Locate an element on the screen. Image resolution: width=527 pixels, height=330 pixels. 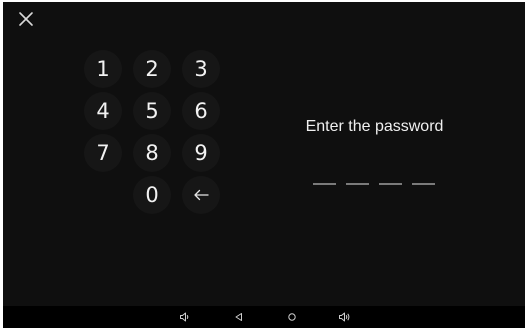
key-2: 2 is located at coordinates (152, 69).